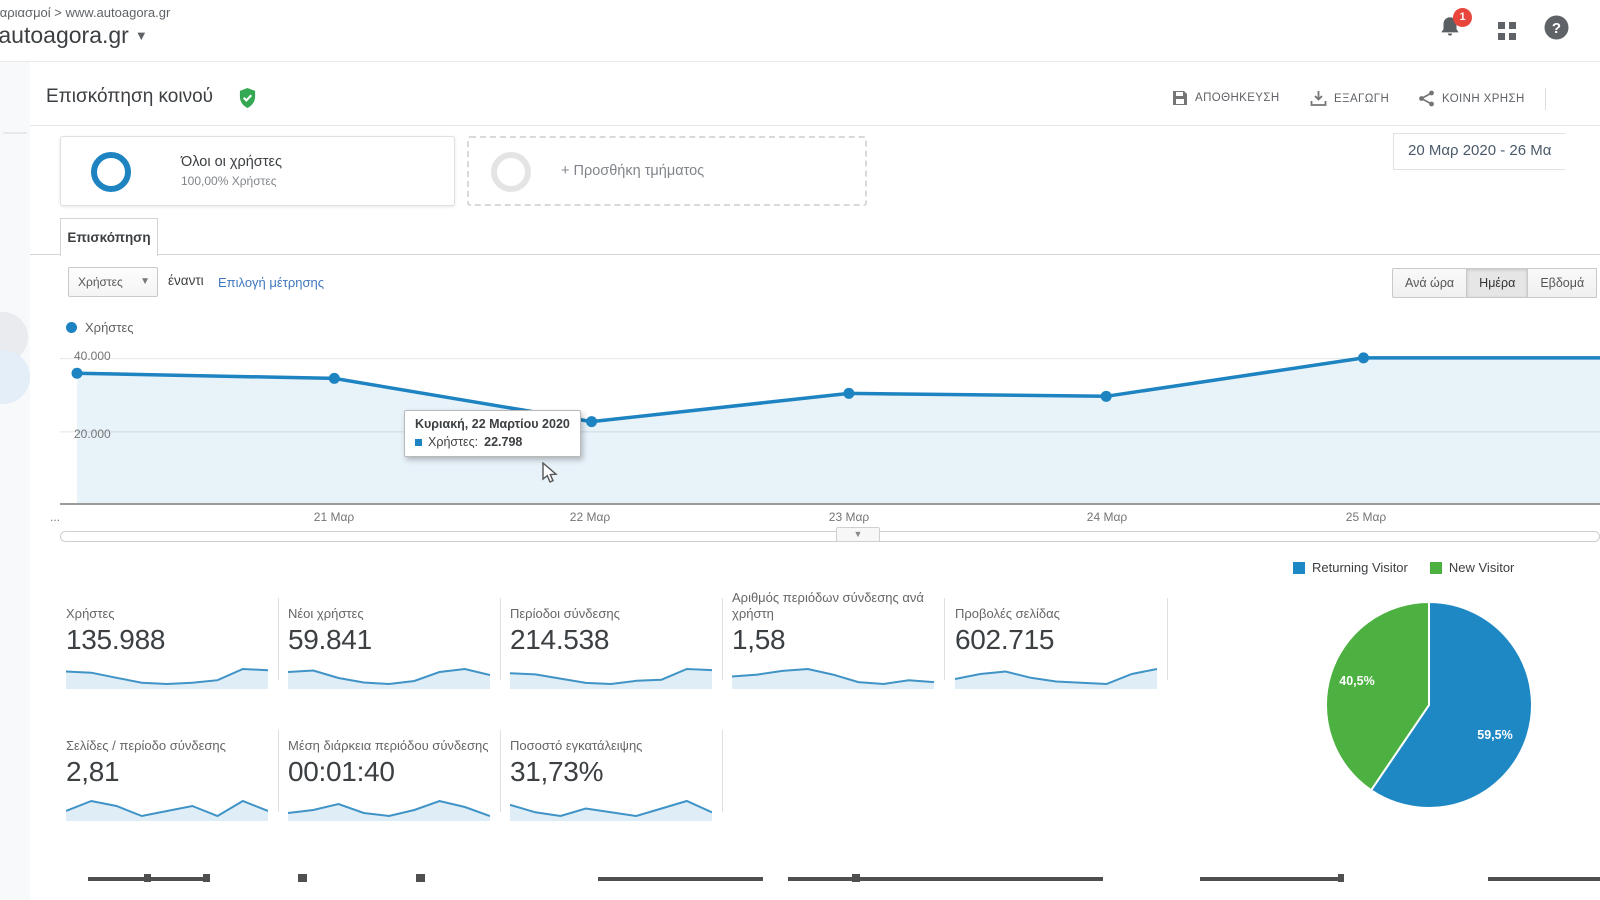 This screenshot has height=900, width=1600. Describe the element at coordinates (1430, 283) in the screenshot. I see `granularity-hourly: Ανά ώρα` at that location.